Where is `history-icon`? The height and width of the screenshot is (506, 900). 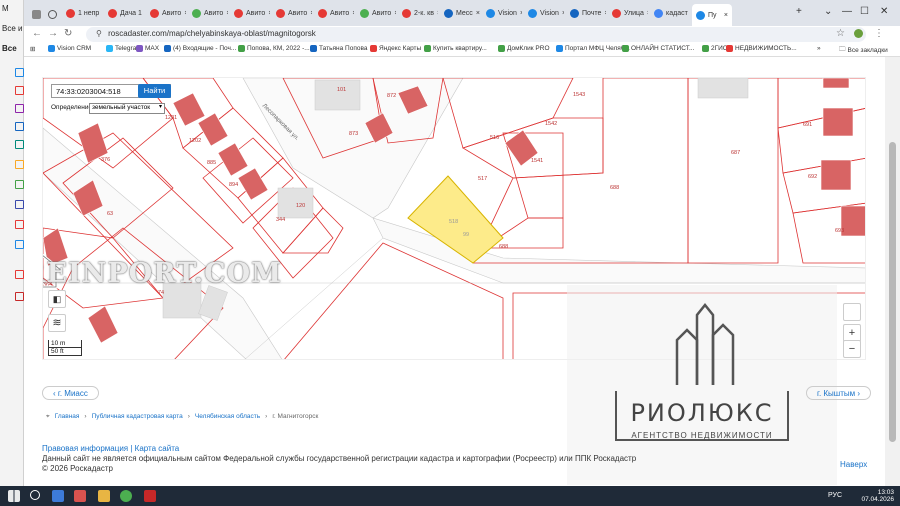
history-icon is located at coordinates (52, 14).